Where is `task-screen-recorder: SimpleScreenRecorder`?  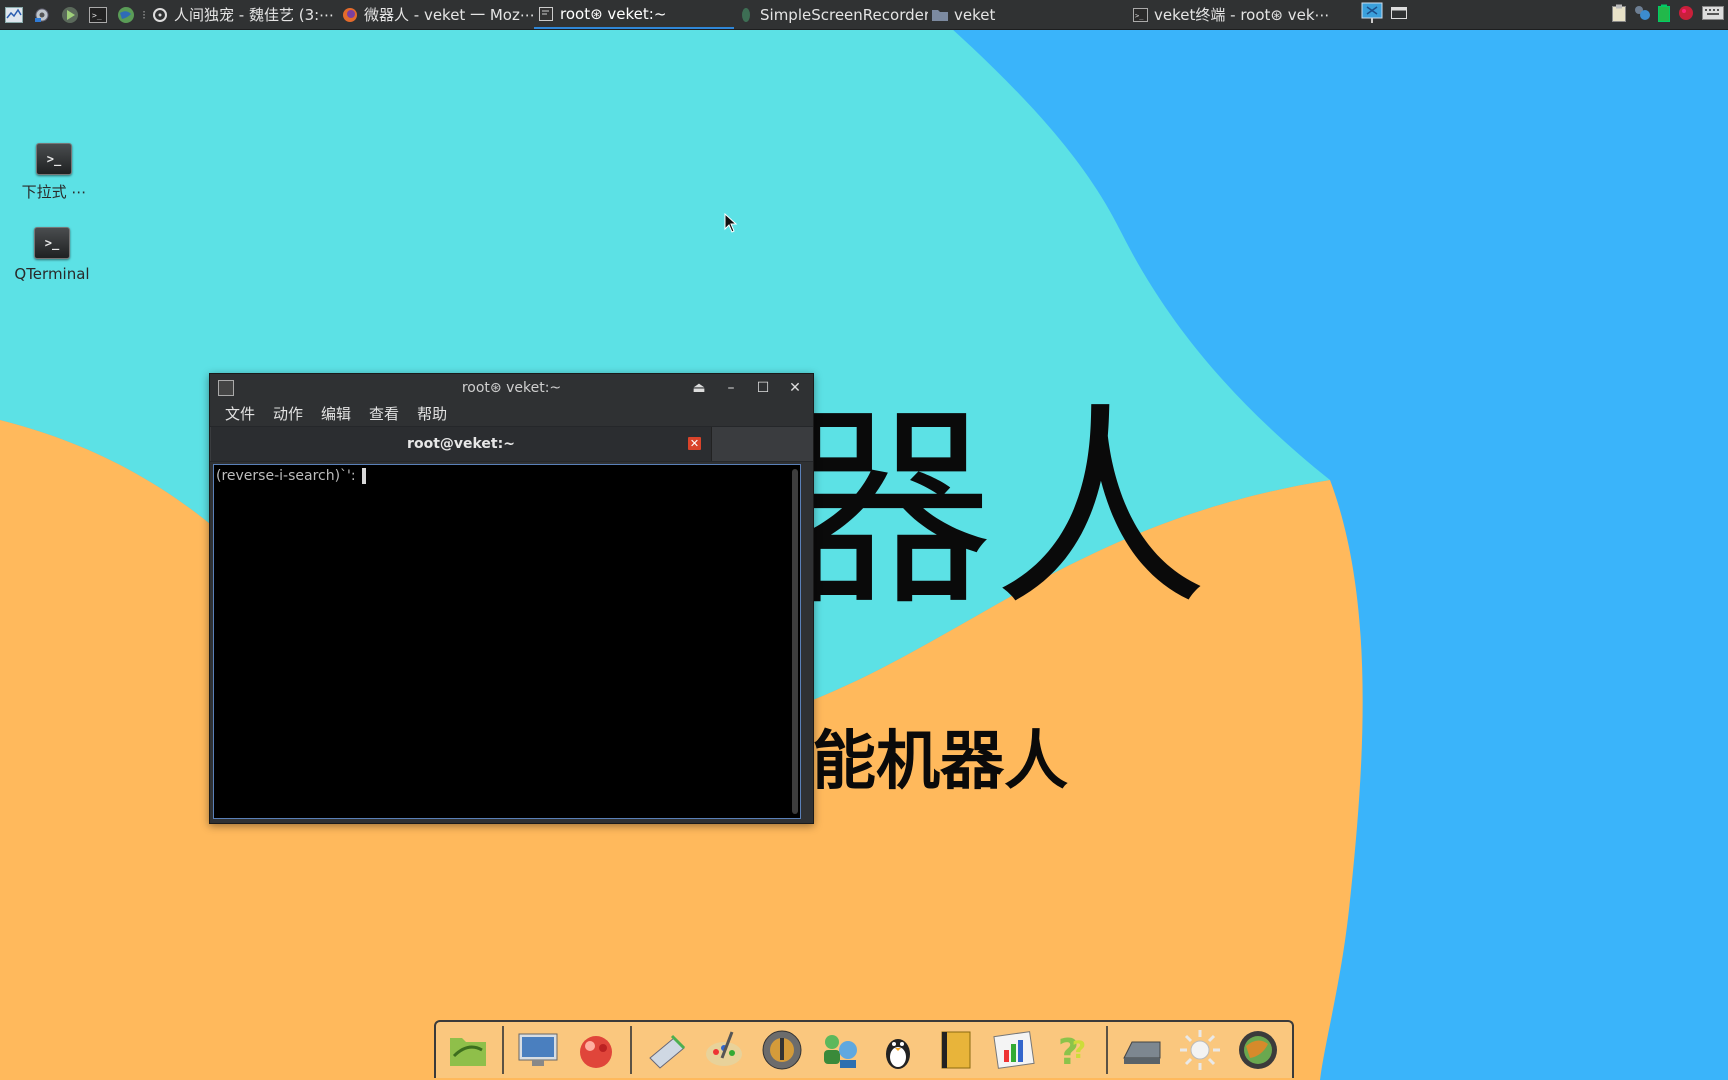
task-screen-recorder: SimpleScreenRecorder is located at coordinates (831, 14).